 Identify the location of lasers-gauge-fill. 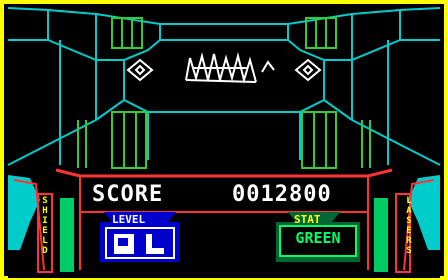
(381, 235).